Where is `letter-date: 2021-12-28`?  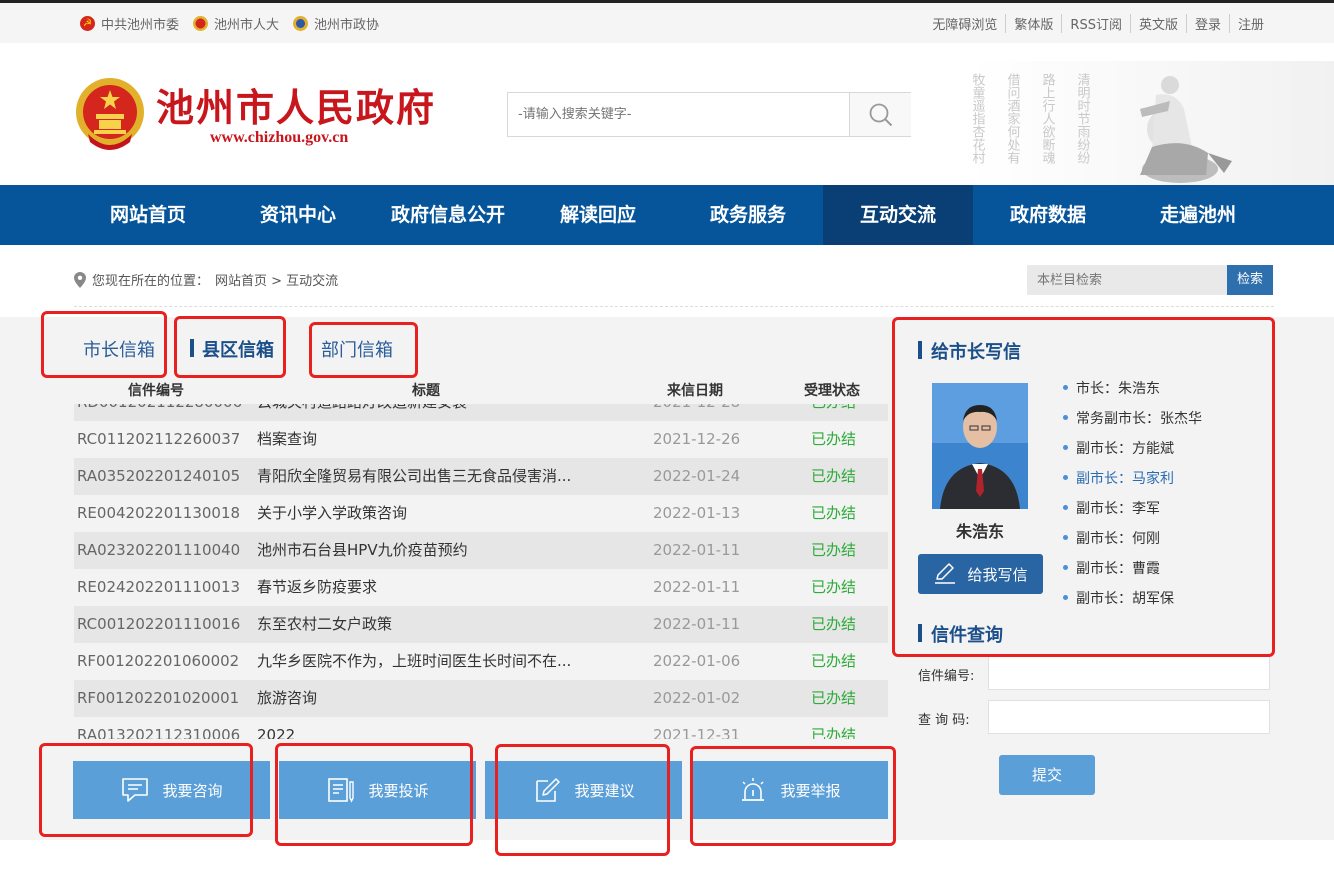 letter-date: 2021-12-28 is located at coordinates (696, 412).